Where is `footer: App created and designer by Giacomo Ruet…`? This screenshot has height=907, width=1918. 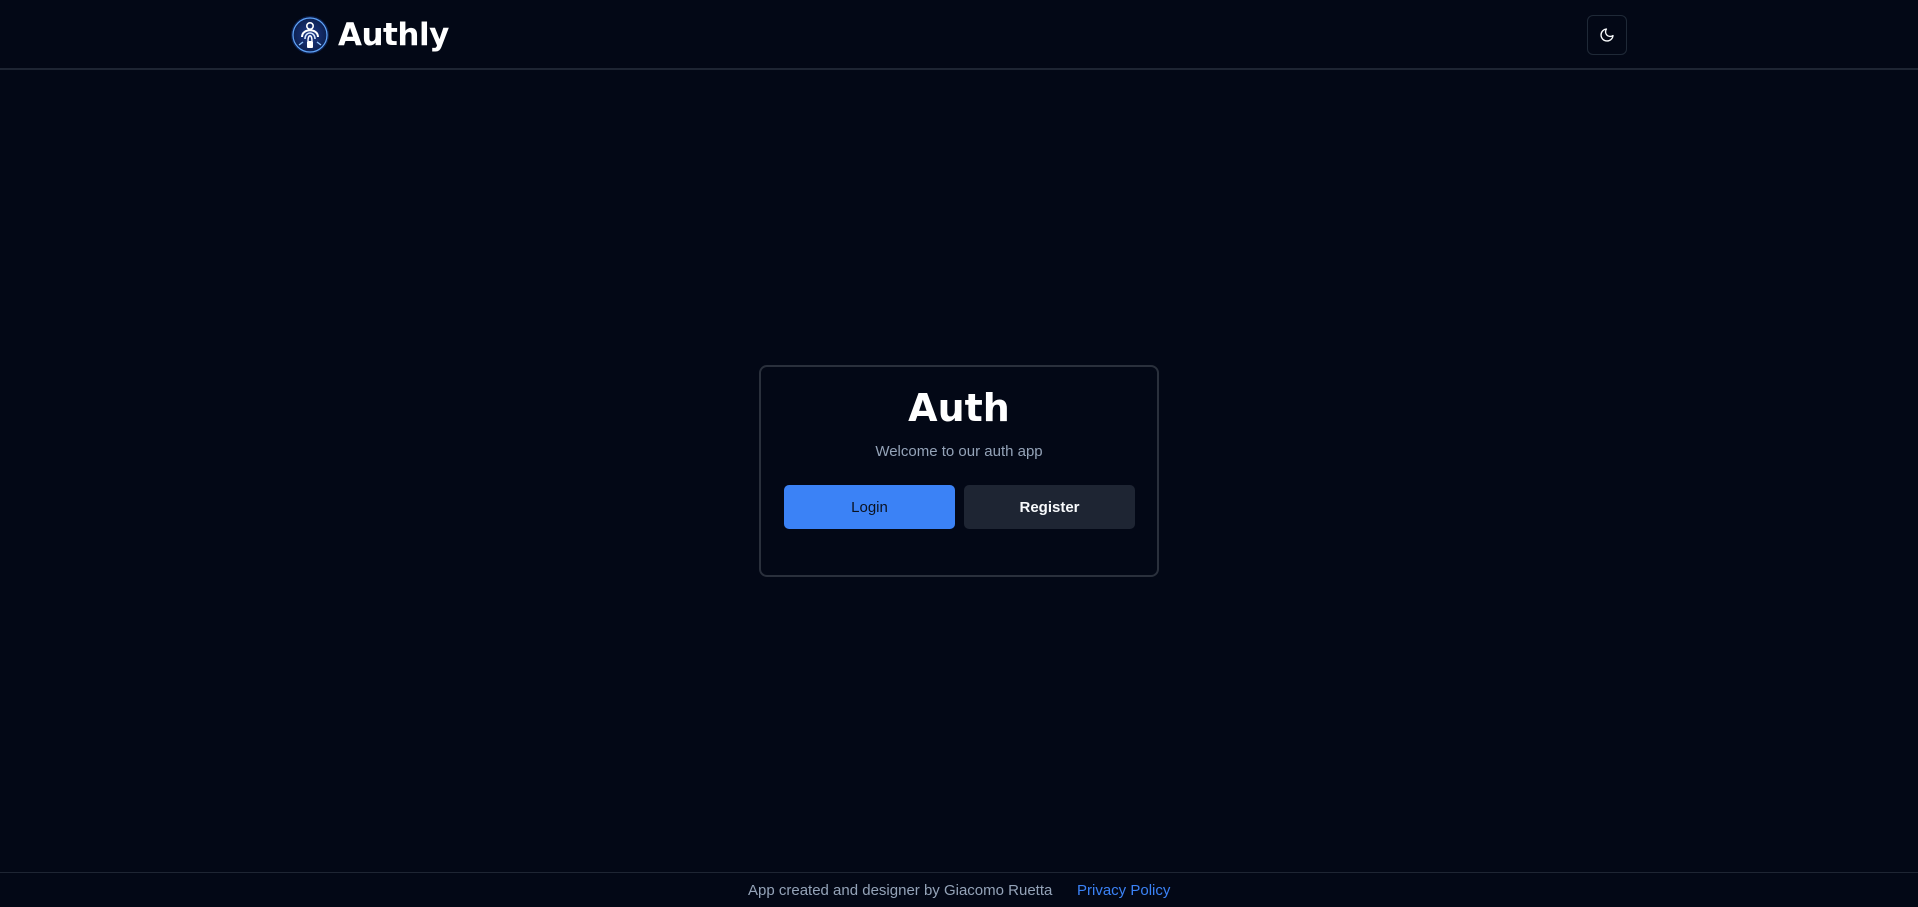
footer: App created and designer by Giacomo Ruet… is located at coordinates (959, 889).